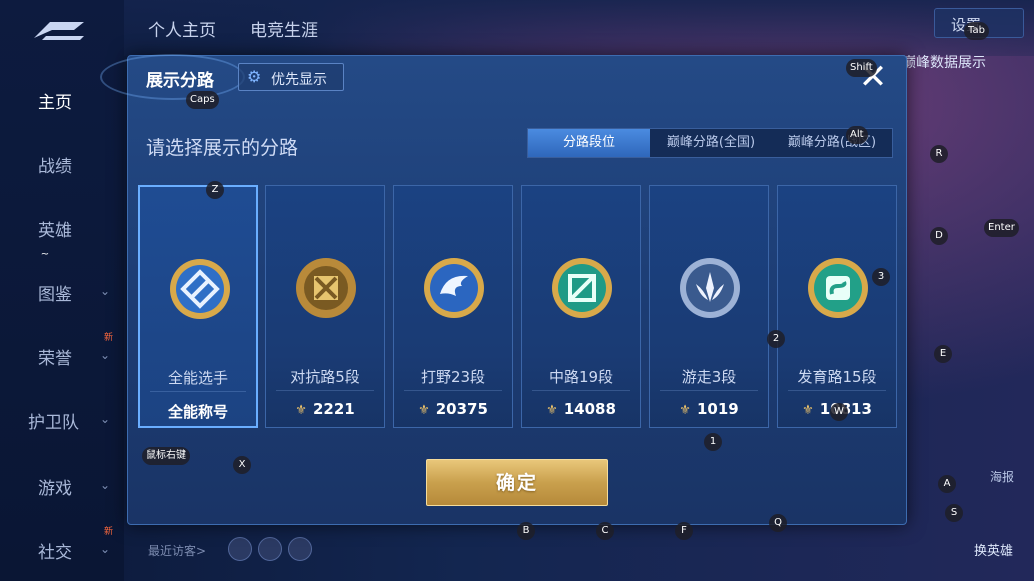 This screenshot has width=1034, height=581. I want to click on key-hint: Caps, so click(202, 100).